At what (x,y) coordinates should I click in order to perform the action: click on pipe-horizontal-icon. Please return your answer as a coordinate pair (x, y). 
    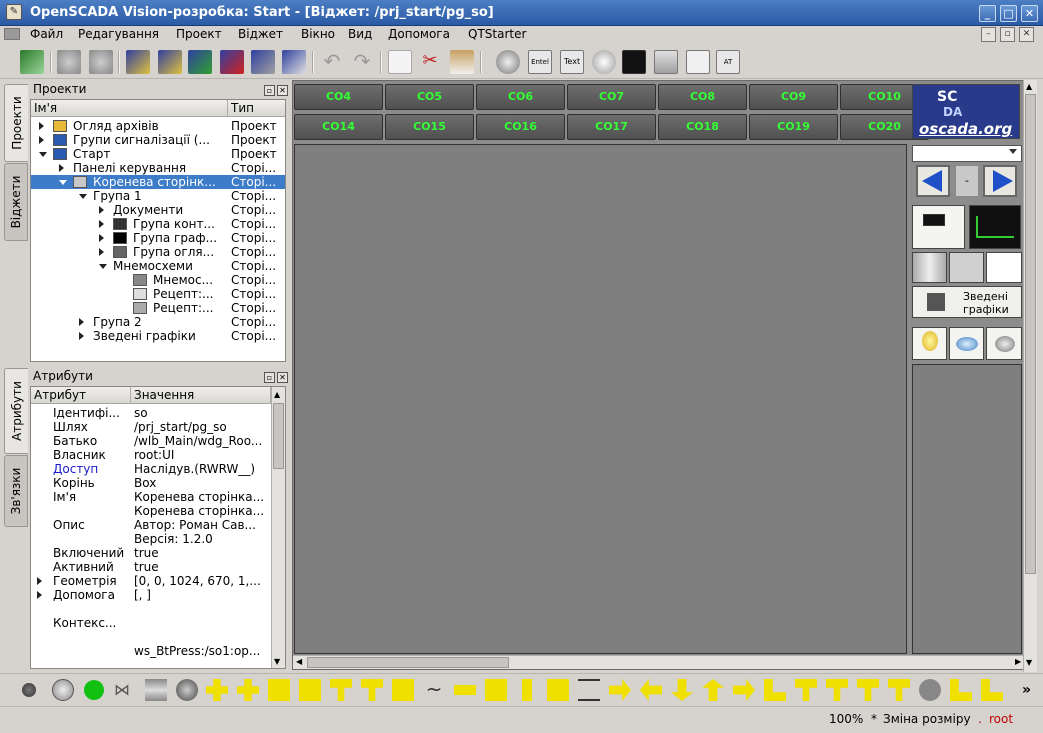
    Looking at the image, I should click on (465, 690).